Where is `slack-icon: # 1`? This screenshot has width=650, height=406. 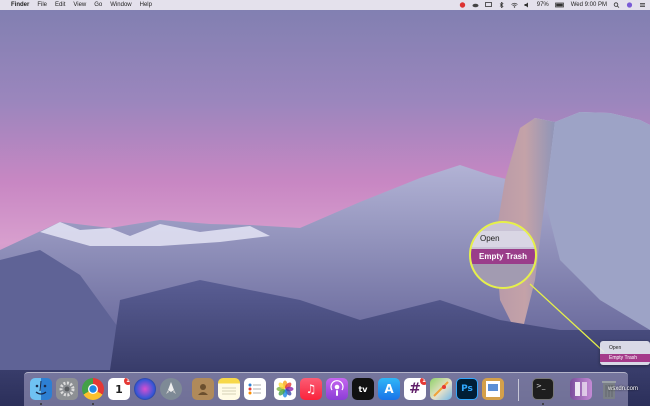 slack-icon: # 1 is located at coordinates (415, 389).